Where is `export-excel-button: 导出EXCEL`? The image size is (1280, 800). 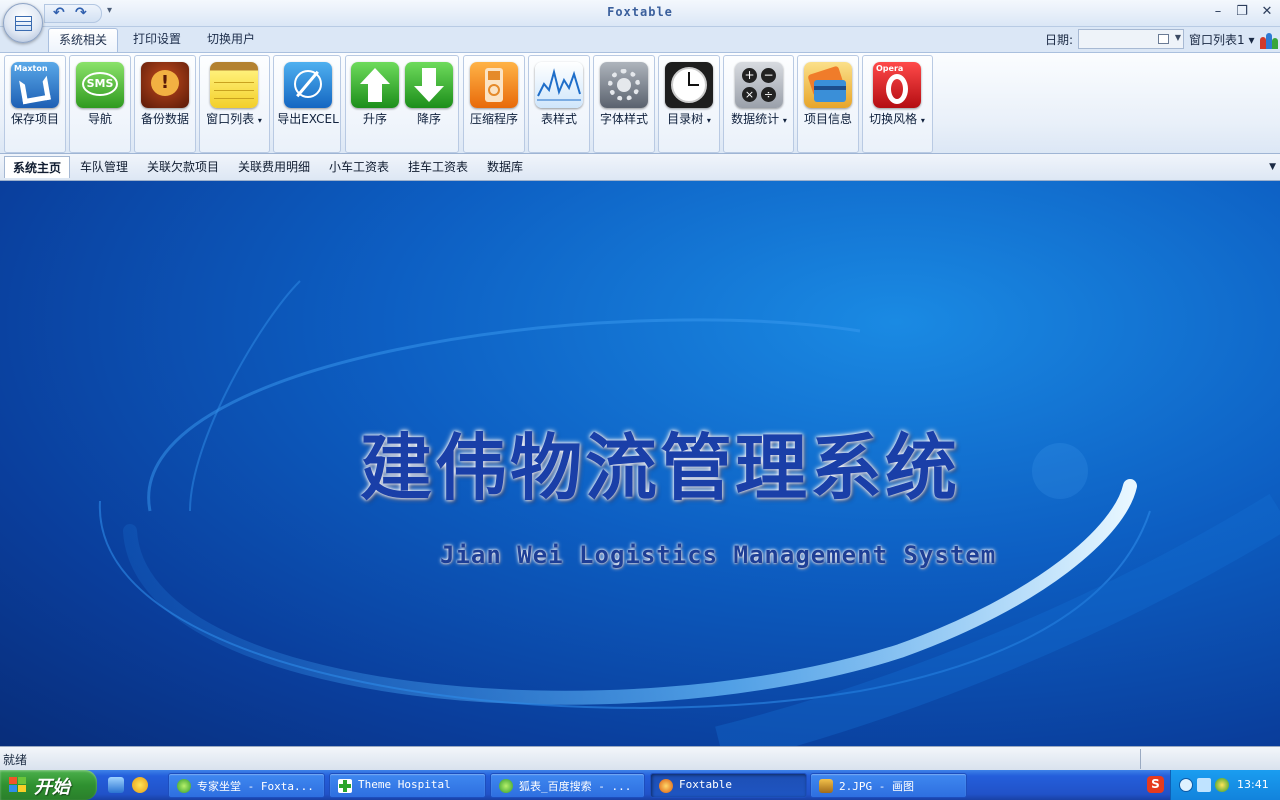
export-excel-button: 导出EXCEL is located at coordinates (308, 94).